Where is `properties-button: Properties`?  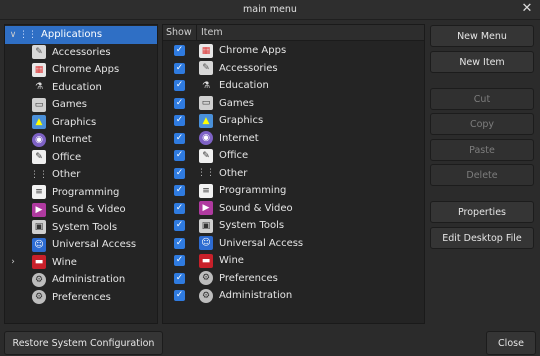 properties-button: Properties is located at coordinates (482, 212).